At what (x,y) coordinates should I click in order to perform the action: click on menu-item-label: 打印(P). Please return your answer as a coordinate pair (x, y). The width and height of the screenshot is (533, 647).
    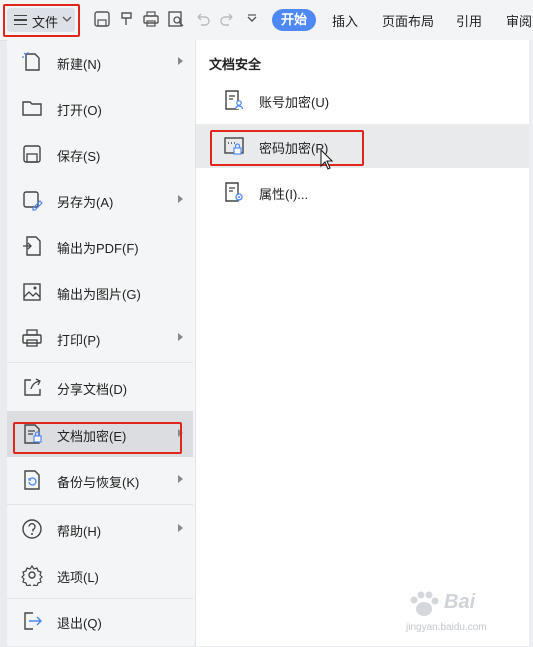
    Looking at the image, I should click on (79, 340).